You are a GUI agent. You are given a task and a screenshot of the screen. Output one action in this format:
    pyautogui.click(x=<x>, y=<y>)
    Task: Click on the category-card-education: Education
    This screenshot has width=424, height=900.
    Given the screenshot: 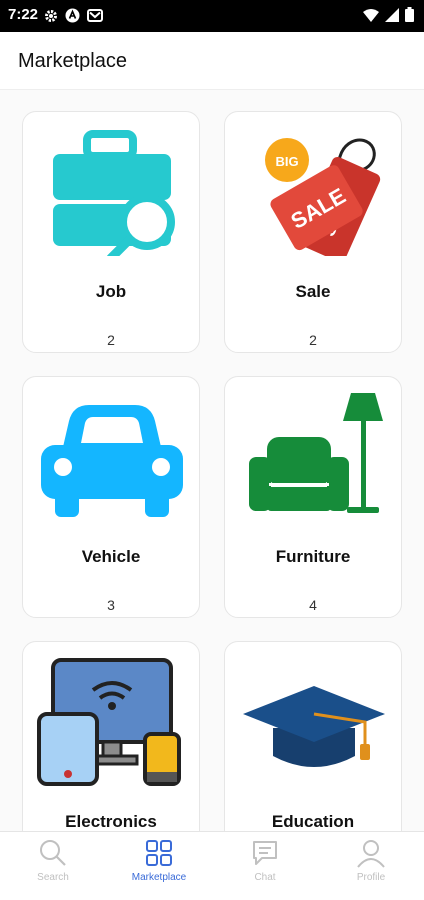 What is the action you would take?
    pyautogui.click(x=313, y=736)
    